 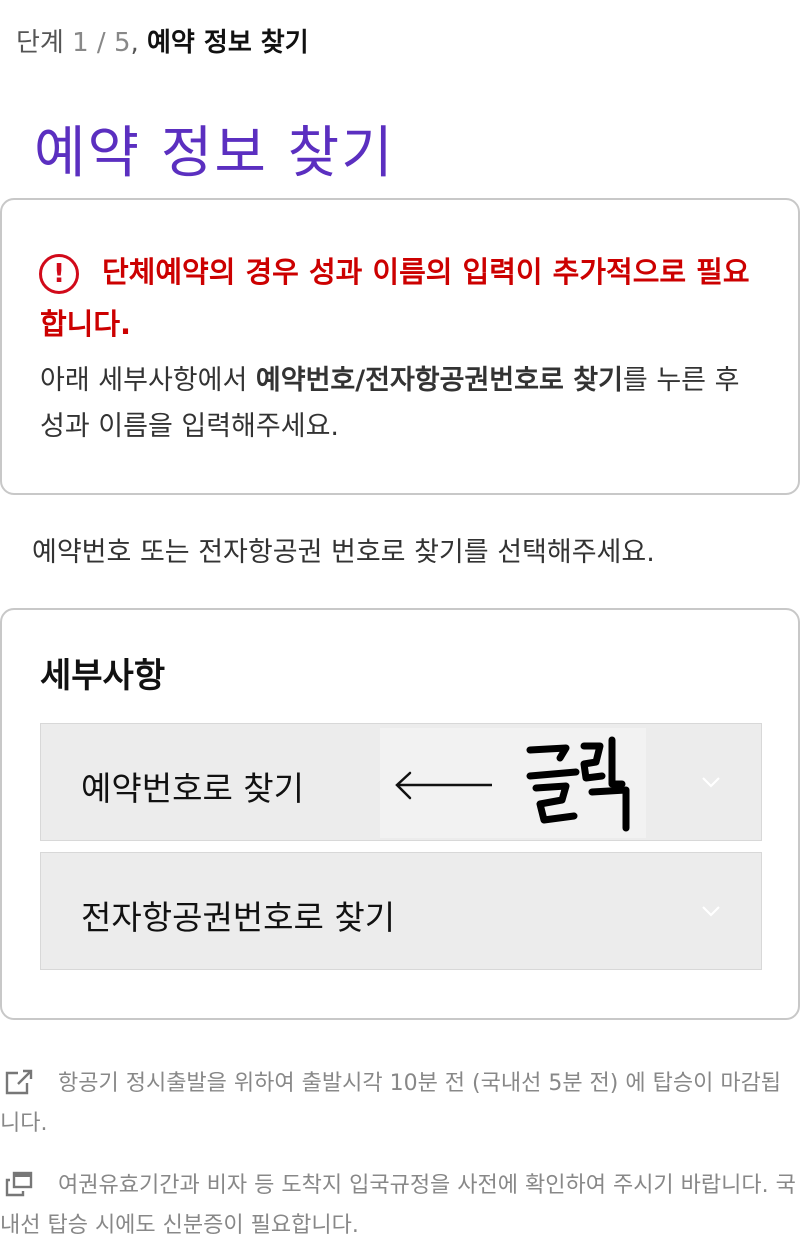 I want to click on step-prefix: 단계, so click(x=40, y=43).